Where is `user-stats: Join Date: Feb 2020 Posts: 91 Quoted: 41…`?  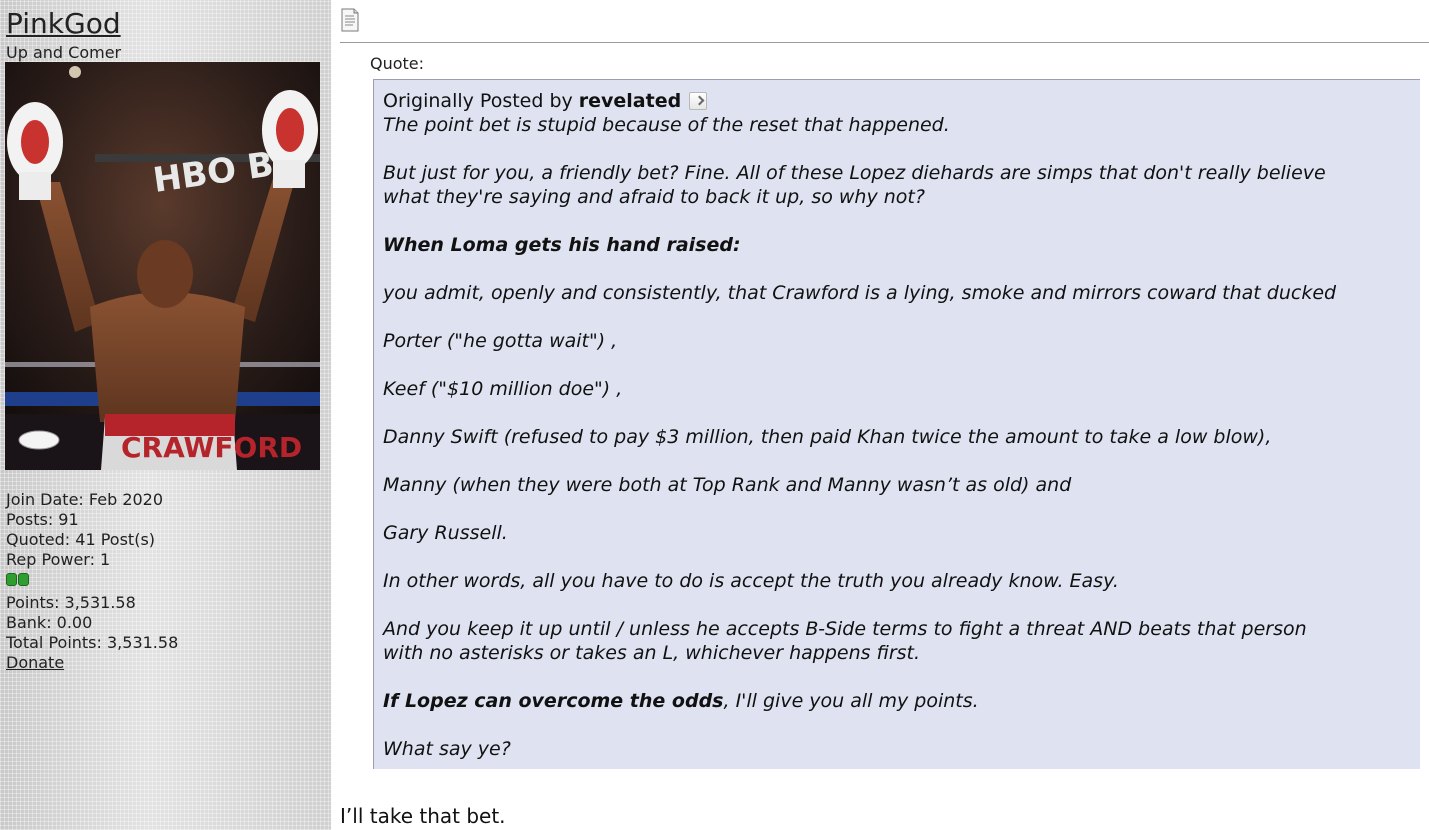 user-stats: Join Date: Feb 2020 Posts: 91 Quoted: 41… is located at coordinates (92, 581).